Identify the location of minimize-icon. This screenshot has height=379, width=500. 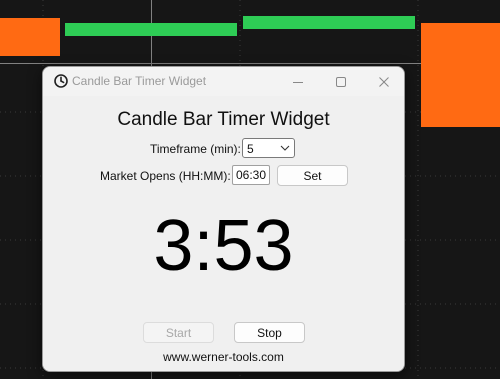
(298, 82).